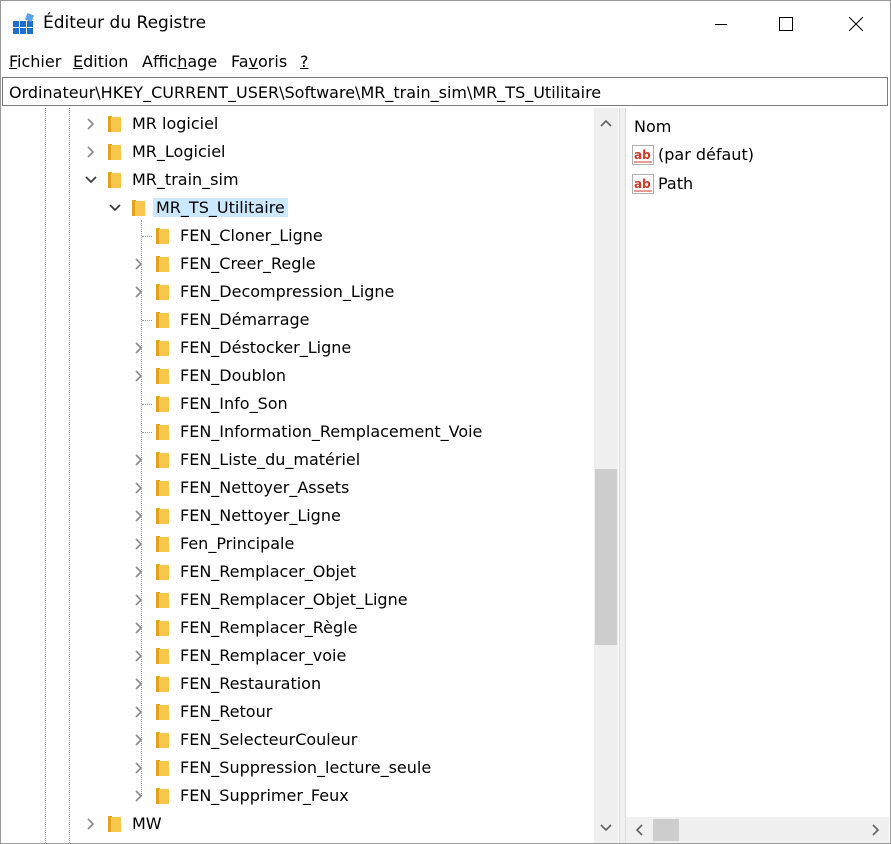  What do you see at coordinates (297, 824) in the screenshot?
I see `tree-item: MW` at bounding box center [297, 824].